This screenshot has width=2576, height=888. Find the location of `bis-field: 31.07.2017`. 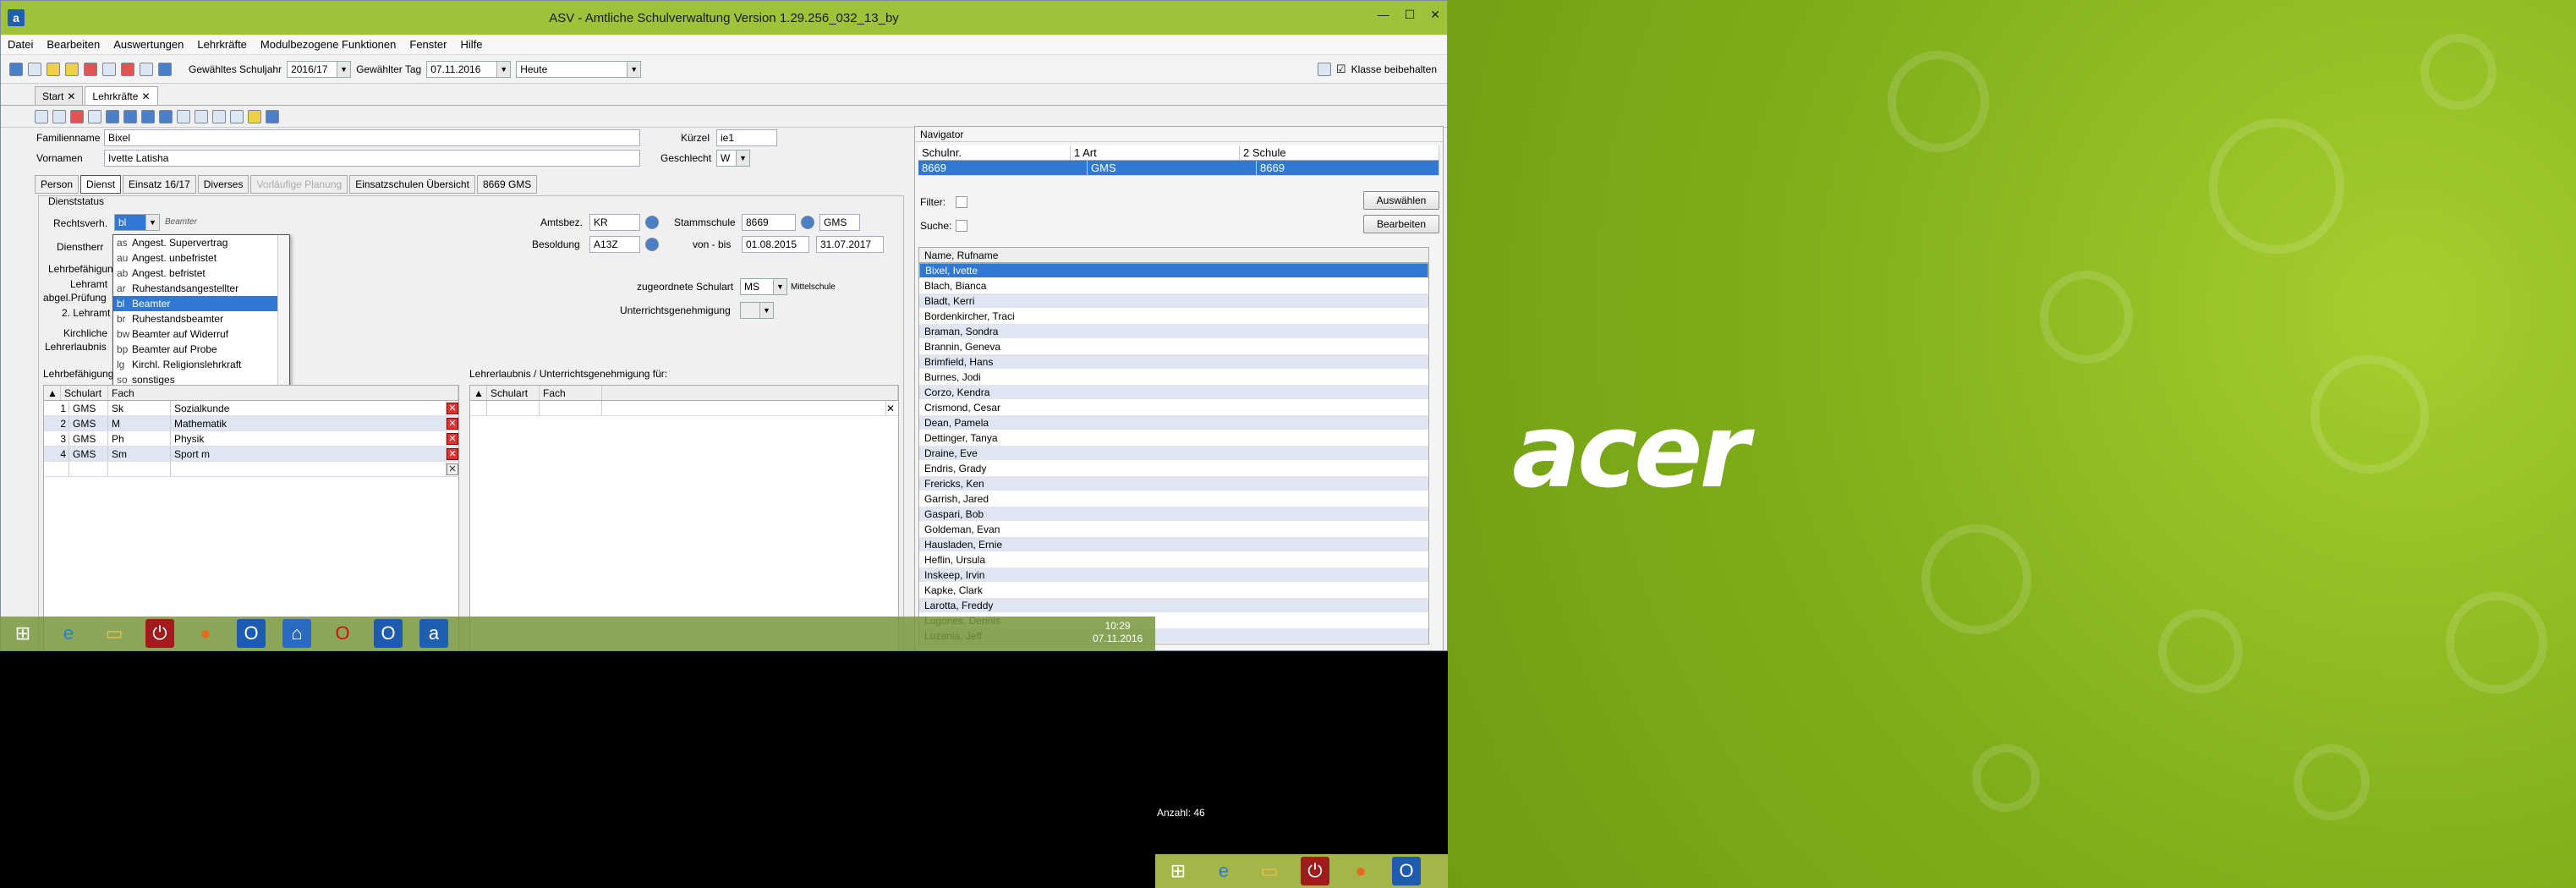

bis-field: 31.07.2017 is located at coordinates (850, 245).